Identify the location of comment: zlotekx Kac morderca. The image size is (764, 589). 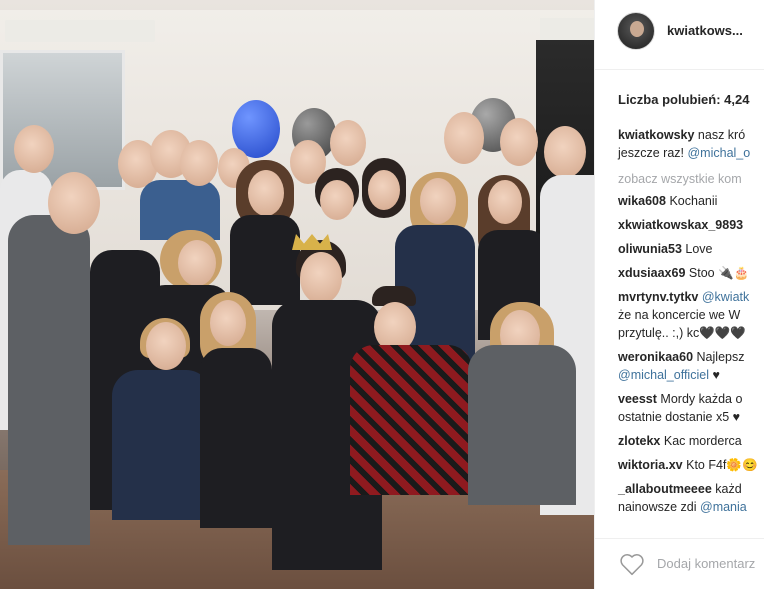
(691, 441).